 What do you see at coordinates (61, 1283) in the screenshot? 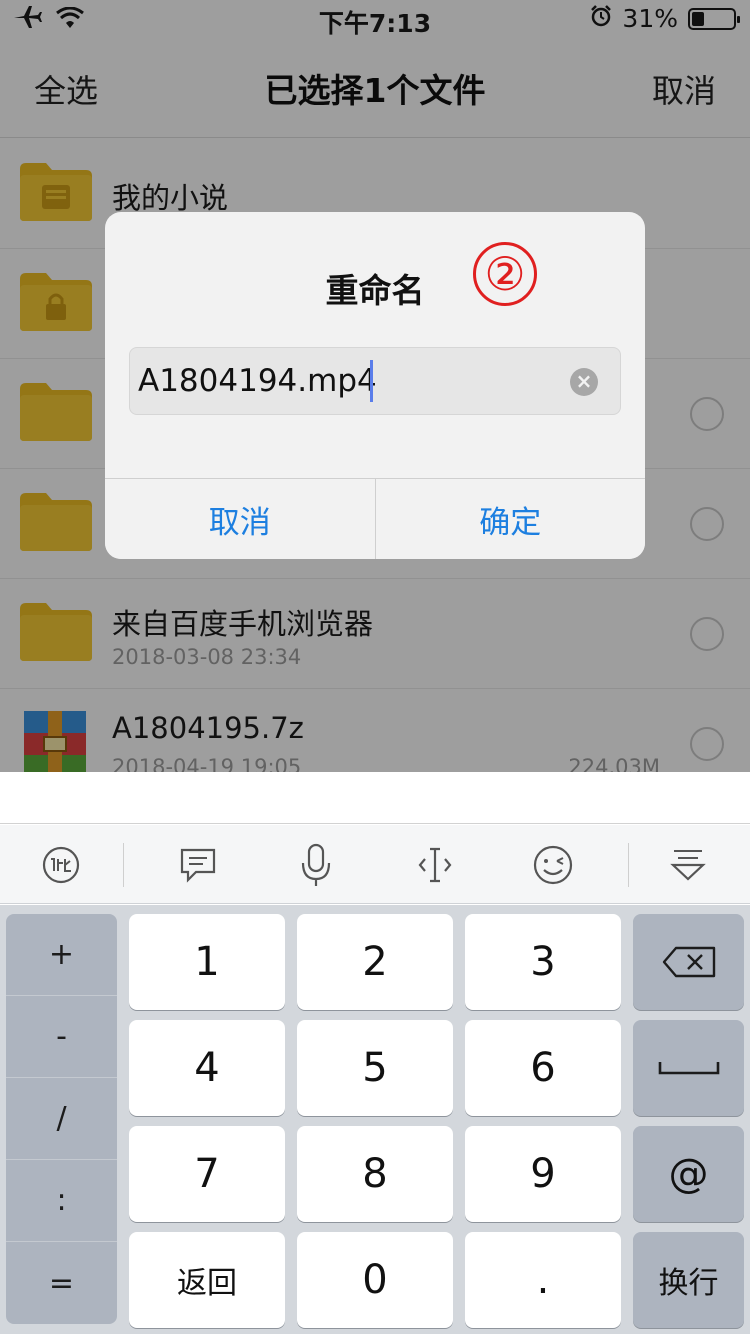
I see `key-equals: =` at bounding box center [61, 1283].